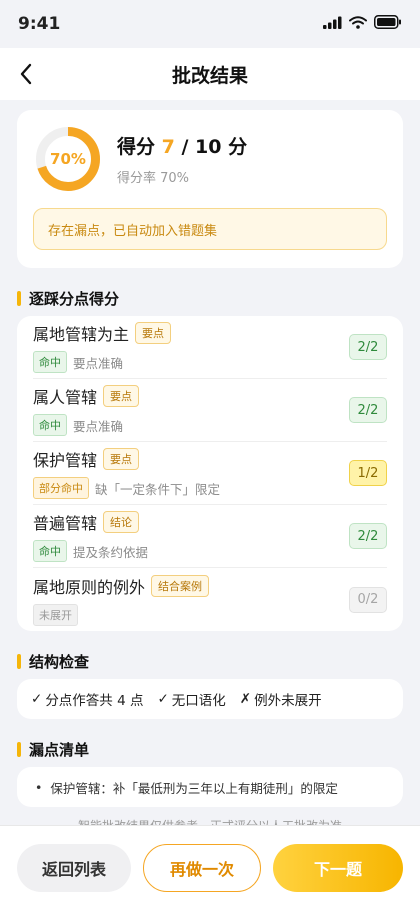 Image resolution: width=420 pixels, height=909 pixels. What do you see at coordinates (39, 24) in the screenshot?
I see `status-time: 9:41` at bounding box center [39, 24].